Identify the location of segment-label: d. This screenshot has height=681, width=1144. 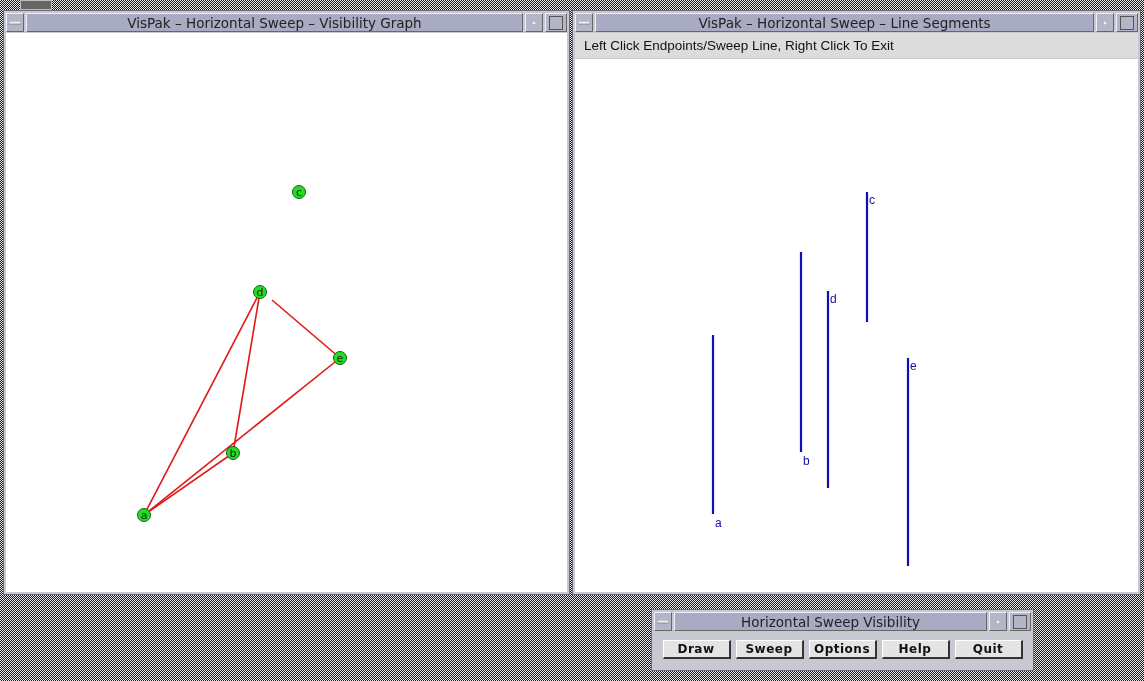
(833, 299).